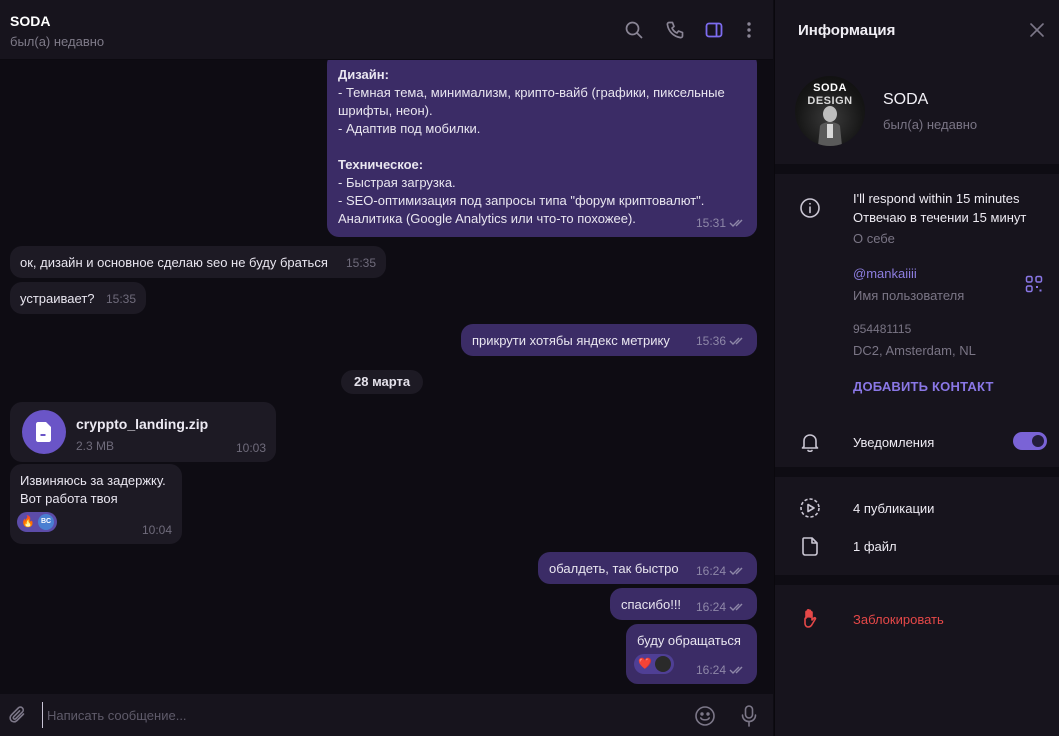 Image resolution: width=1059 pixels, height=736 pixels. What do you see at coordinates (93, 480) in the screenshot?
I see `message-text: Извиняюсь за задержку.` at bounding box center [93, 480].